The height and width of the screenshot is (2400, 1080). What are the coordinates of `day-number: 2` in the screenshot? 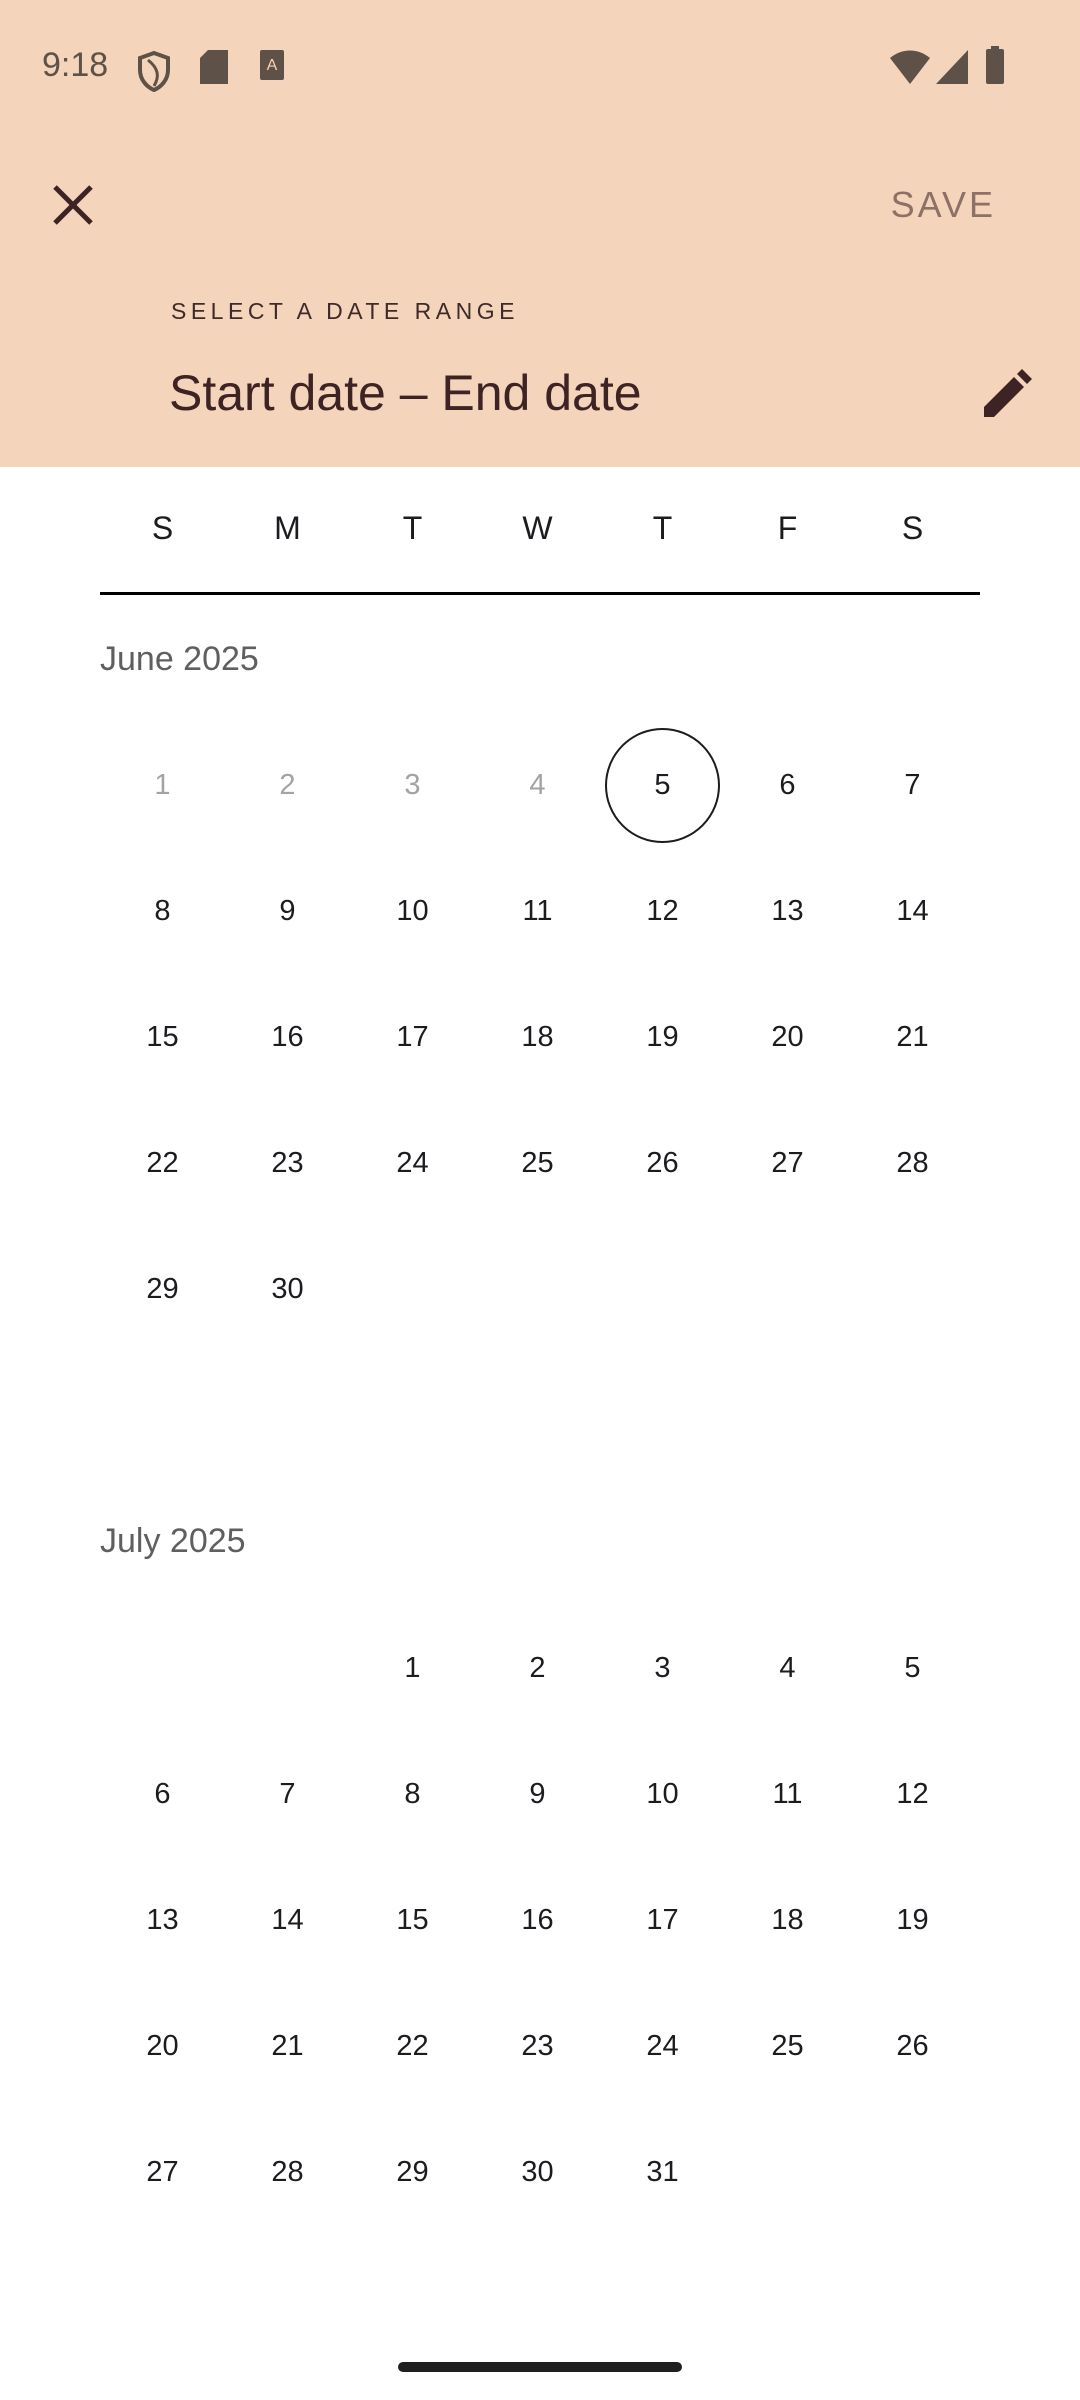 It's located at (287, 784).